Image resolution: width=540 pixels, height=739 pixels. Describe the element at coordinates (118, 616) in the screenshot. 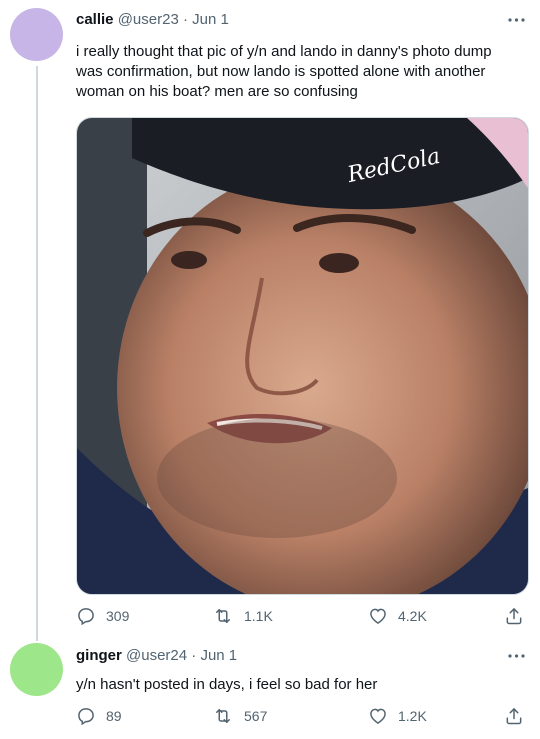

I see `reply-count: 309` at that location.